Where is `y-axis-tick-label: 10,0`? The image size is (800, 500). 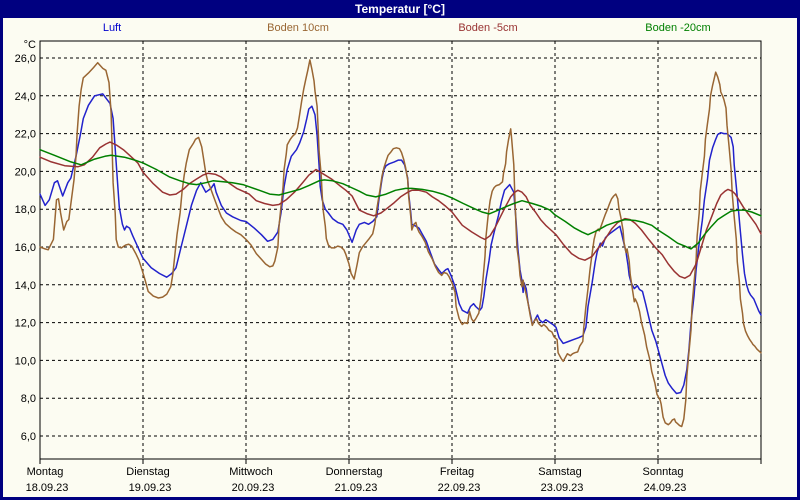
y-axis-tick-label: 10,0 is located at coordinates (25, 361).